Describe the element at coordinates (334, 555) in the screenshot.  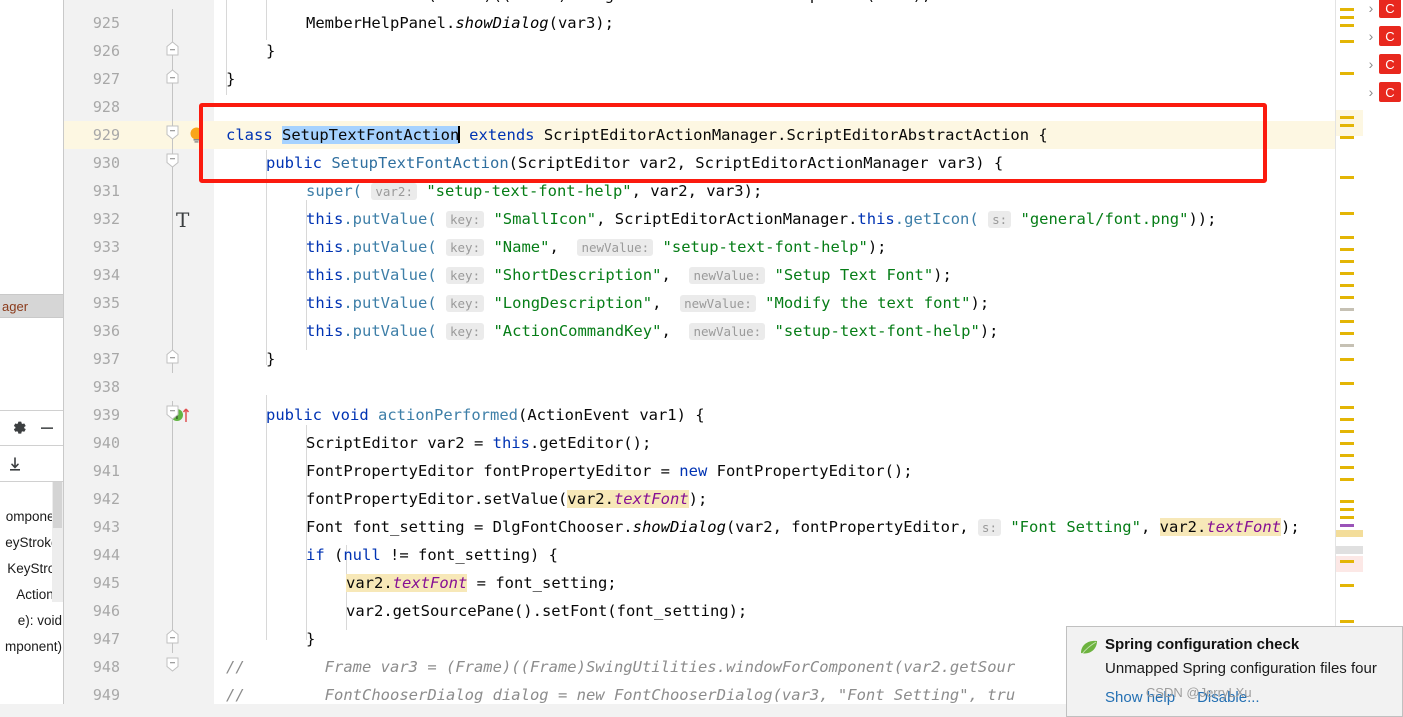
I see `code-text: (` at that location.